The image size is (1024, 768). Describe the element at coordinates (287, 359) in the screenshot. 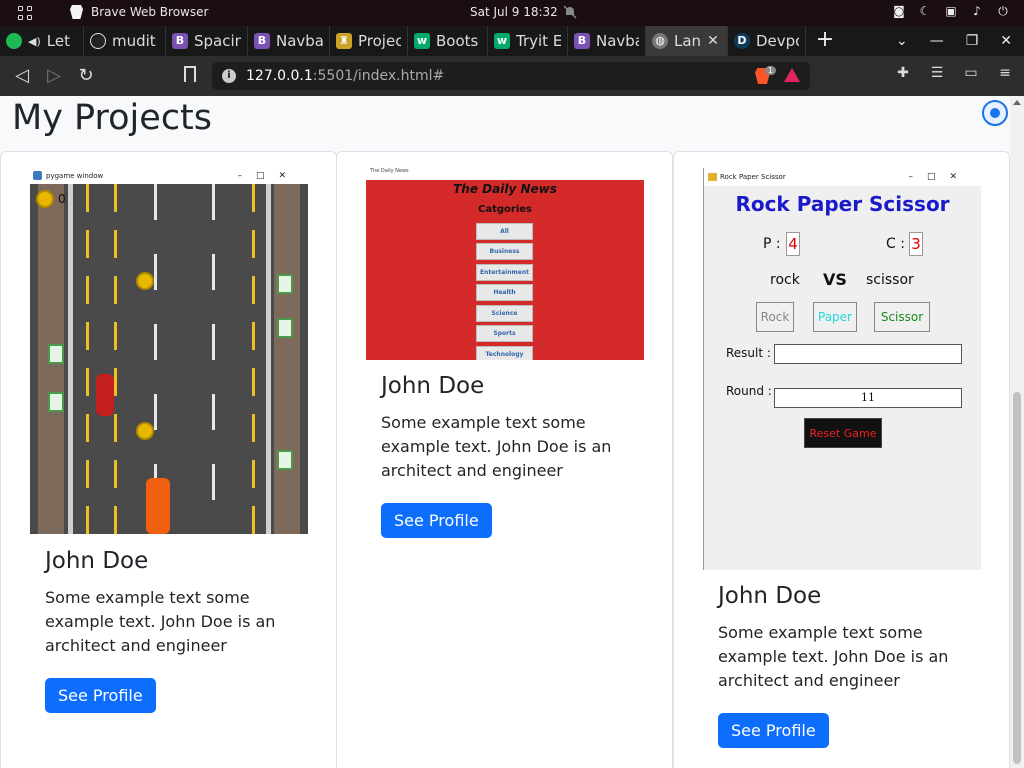

I see `roadside-right` at that location.